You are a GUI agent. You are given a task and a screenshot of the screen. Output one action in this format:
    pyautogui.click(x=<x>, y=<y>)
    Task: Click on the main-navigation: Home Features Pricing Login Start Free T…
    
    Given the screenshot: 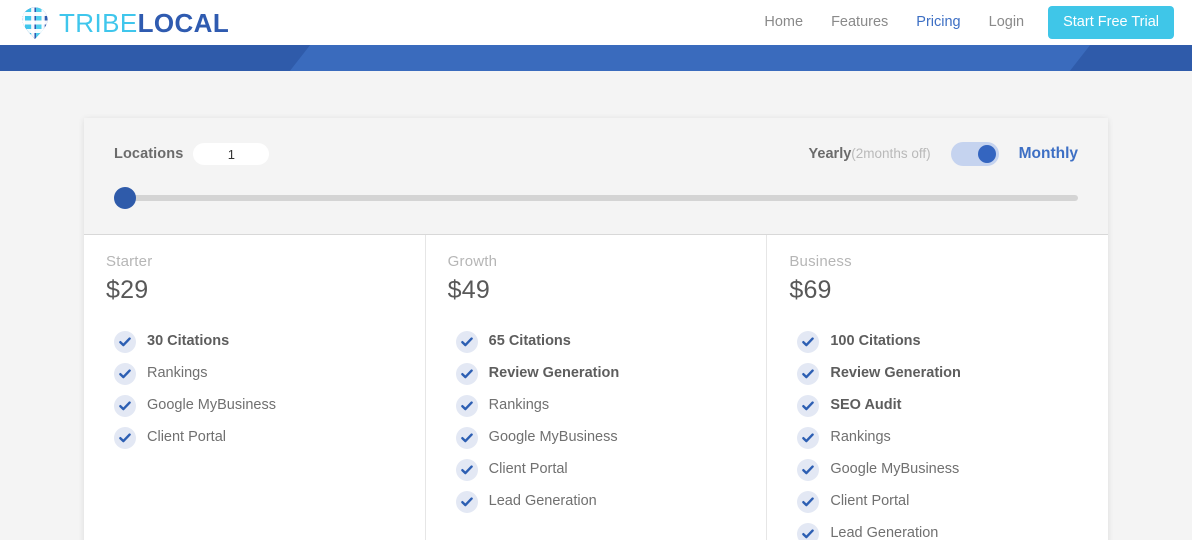 What is the action you would take?
    pyautogui.click(x=962, y=22)
    